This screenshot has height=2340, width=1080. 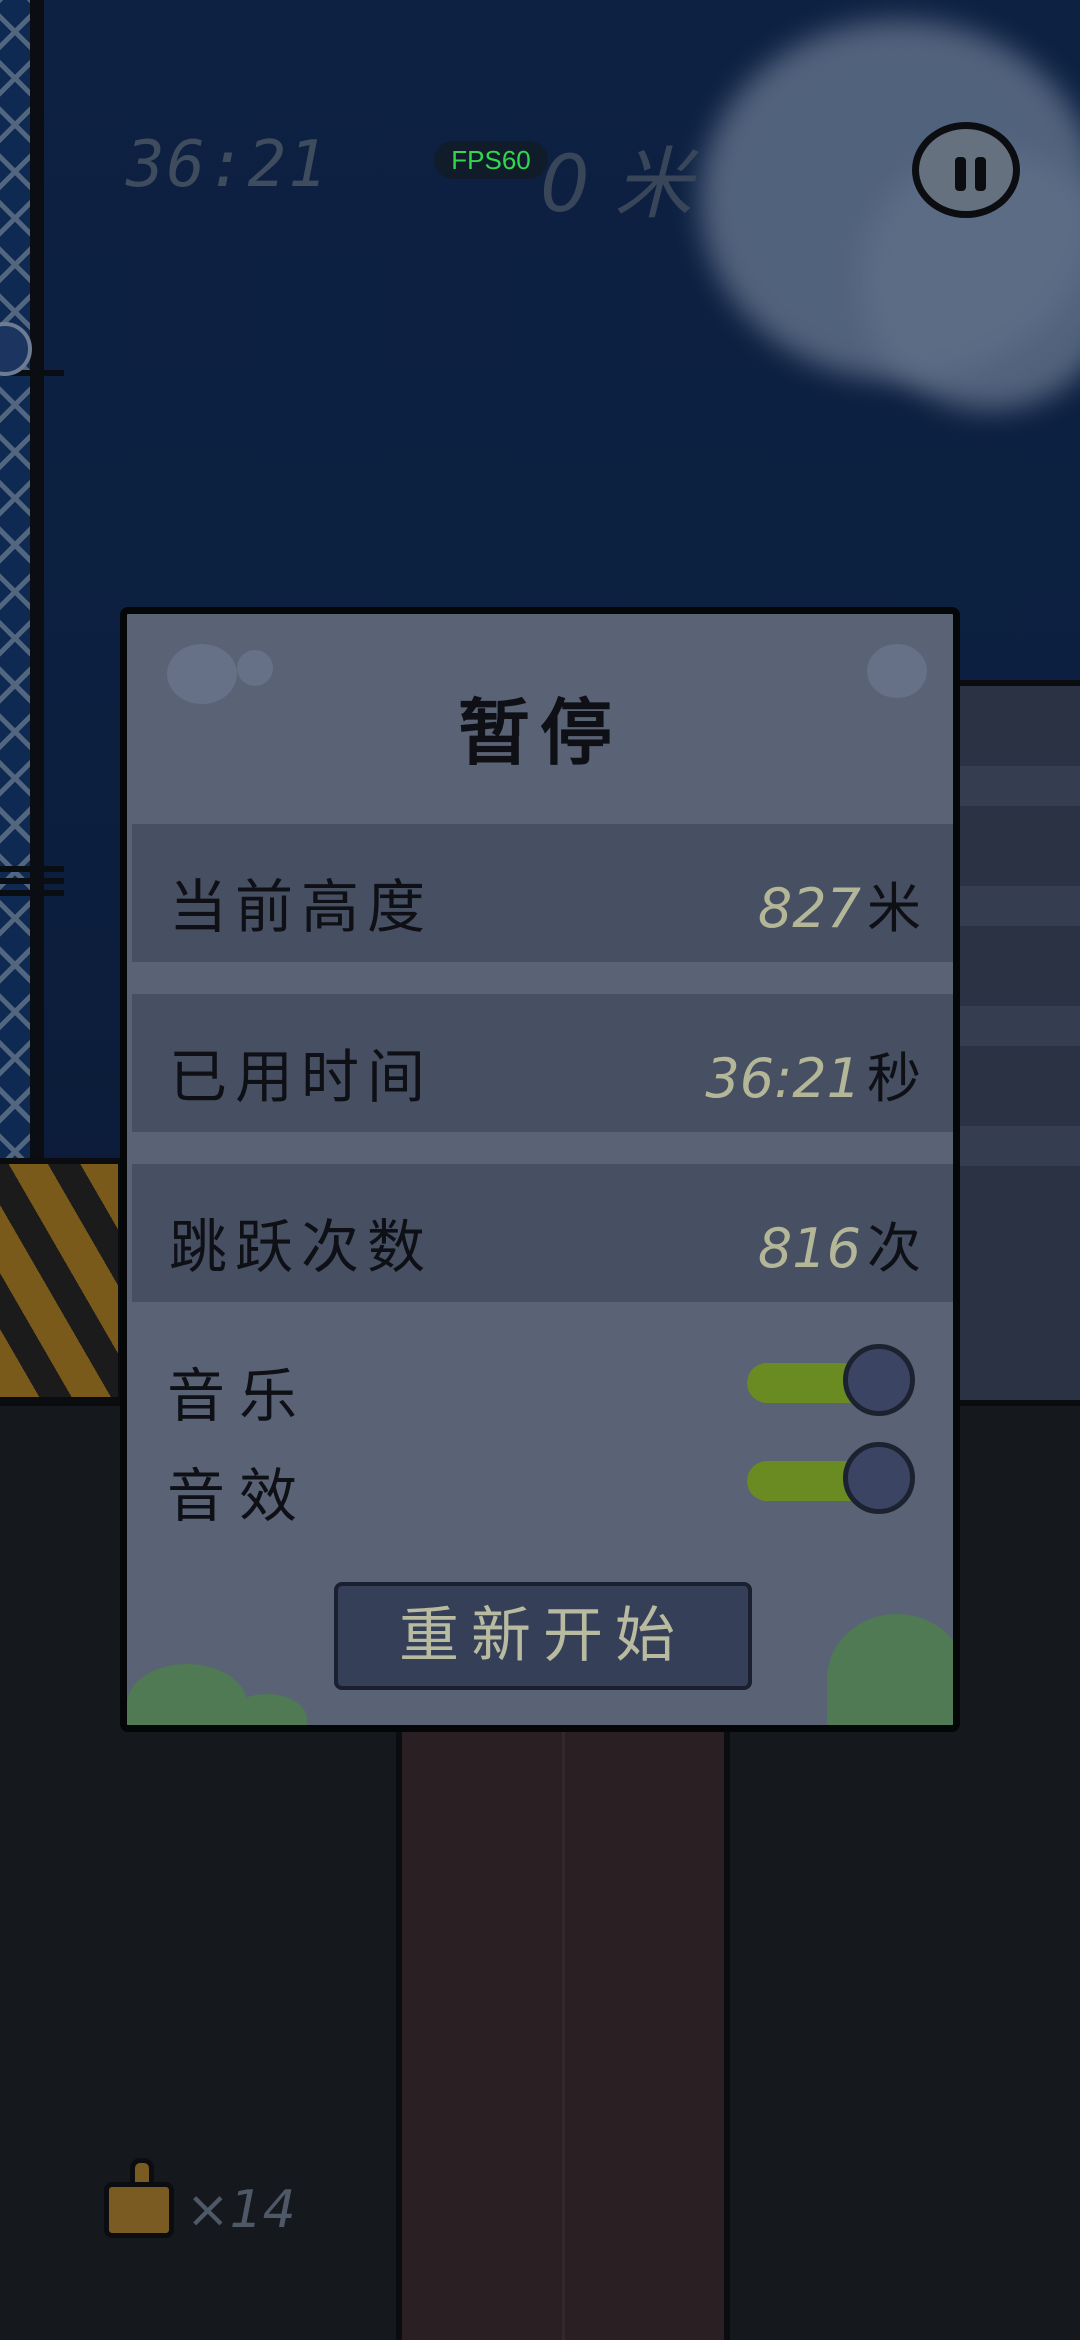 What do you see at coordinates (301, 1077) in the screenshot?
I see `stat-label: 已用时间` at bounding box center [301, 1077].